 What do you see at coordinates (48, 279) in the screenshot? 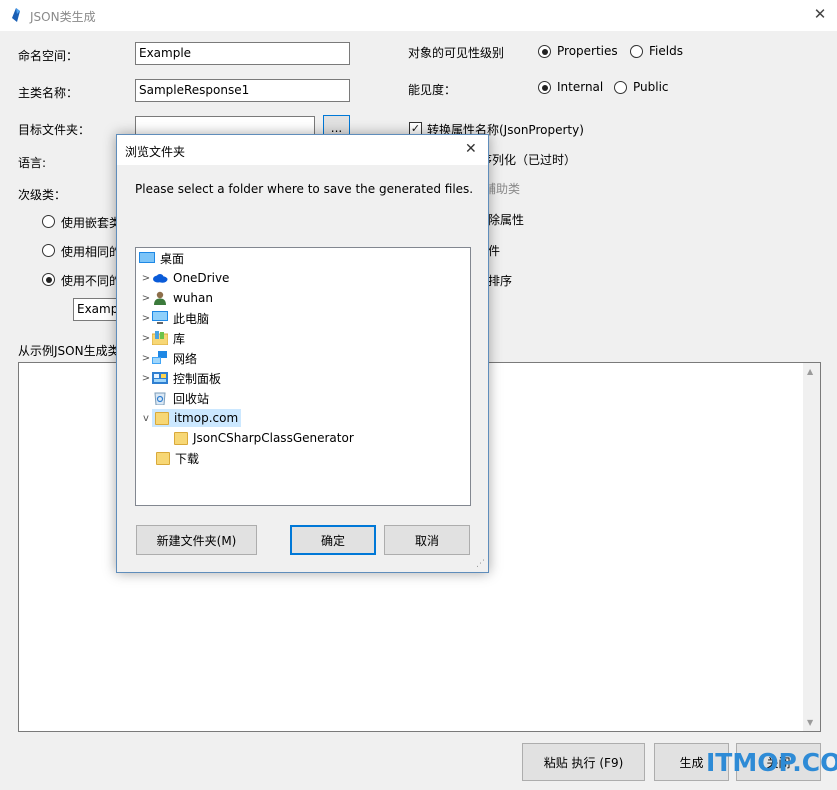
I see `secondary-option-different-radio` at bounding box center [48, 279].